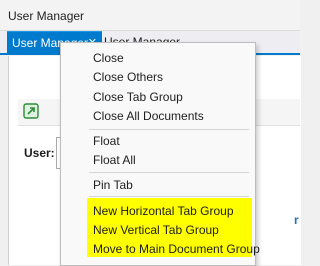 The image size is (320, 266). Describe the element at coordinates (158, 141) in the screenshot. I see `menu-item-float: Float` at that location.